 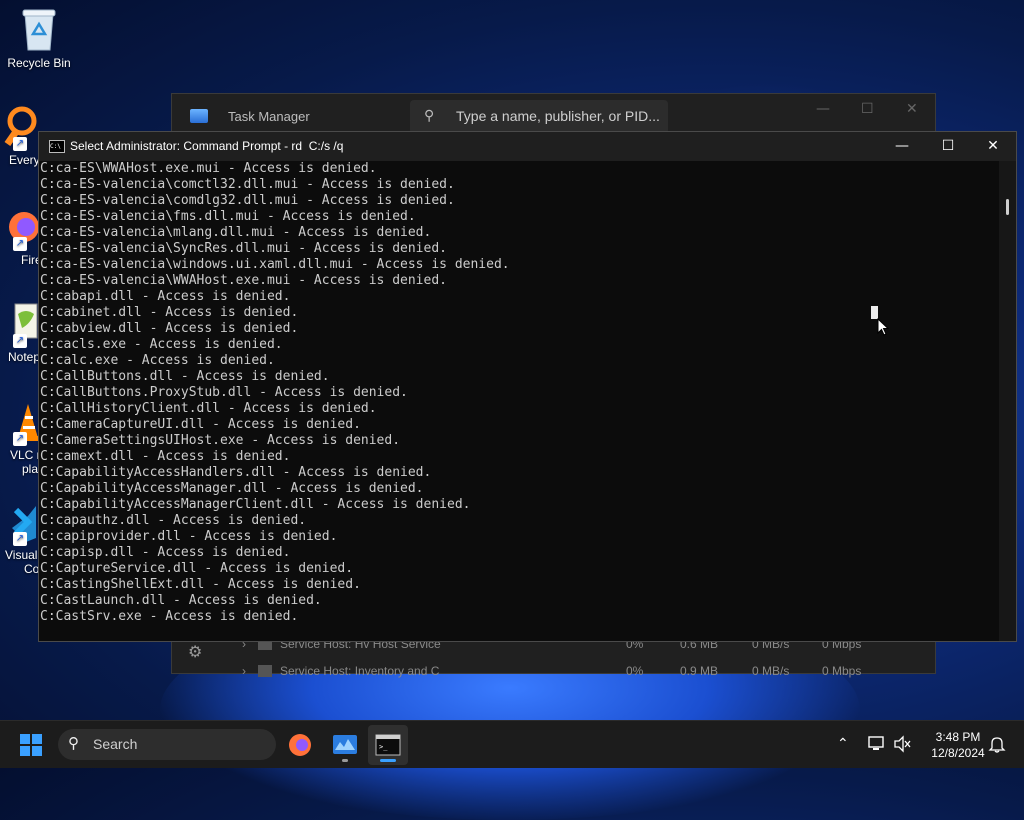 I want to click on process-network: 0 Mbps, so click(x=842, y=671).